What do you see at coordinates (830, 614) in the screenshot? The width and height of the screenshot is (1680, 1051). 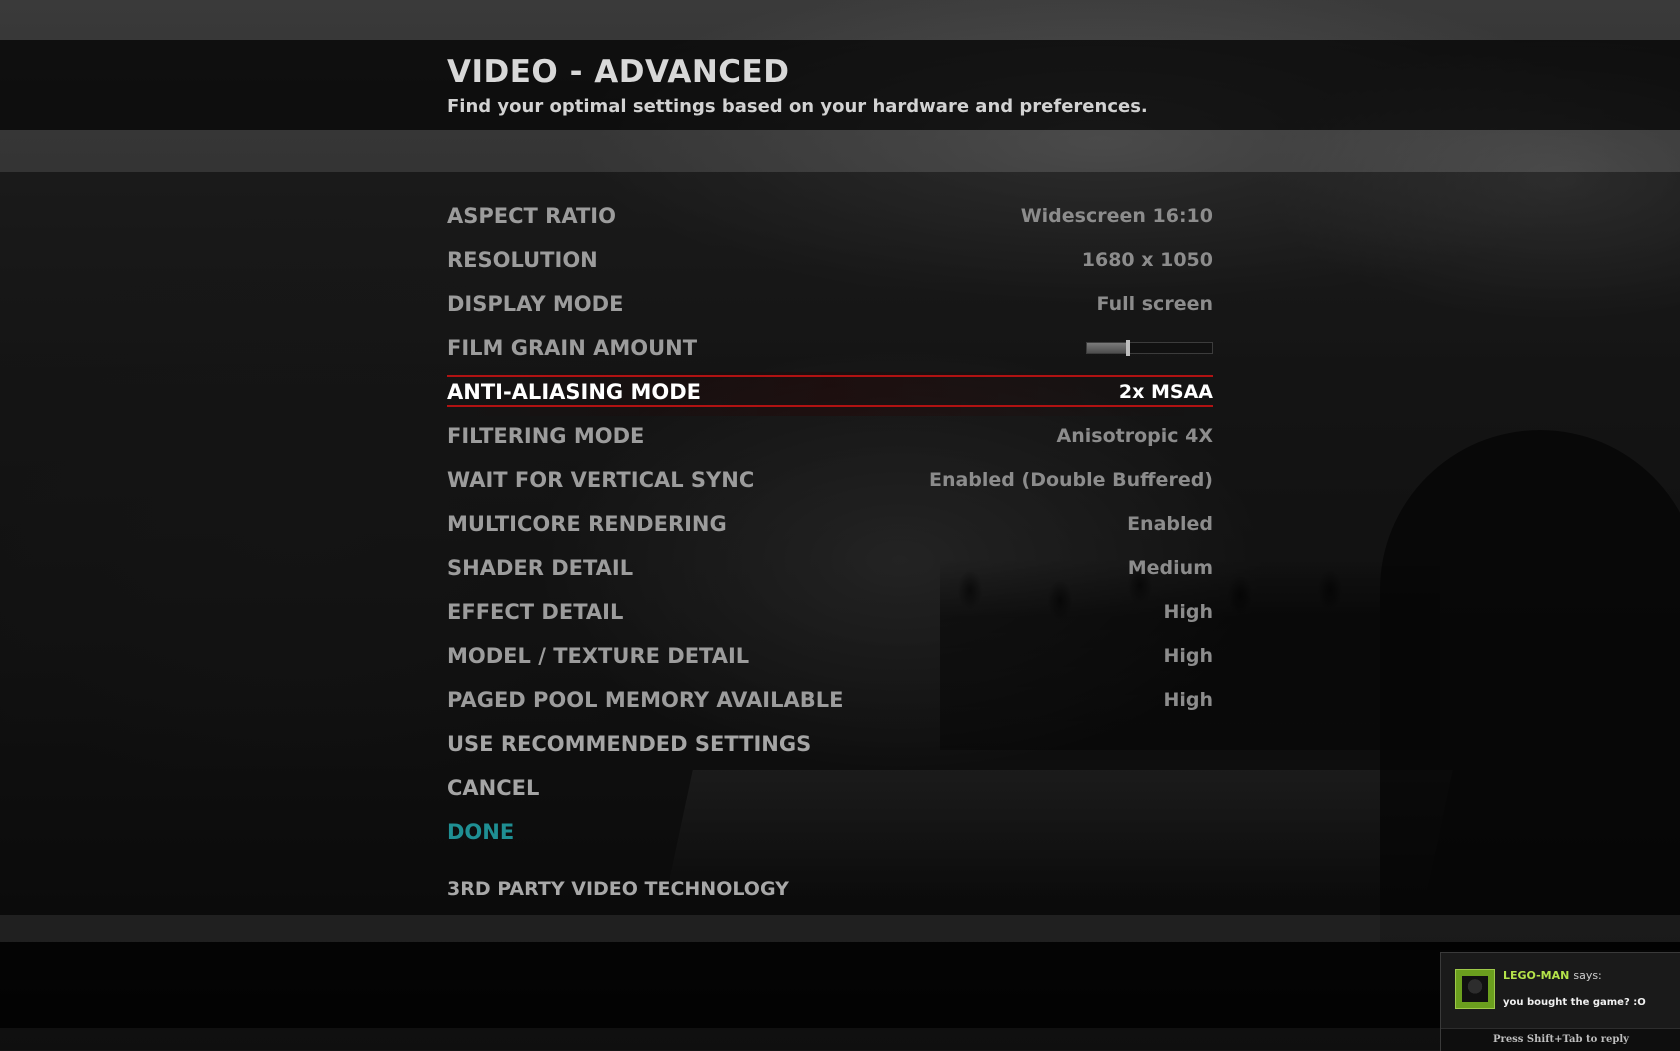 I see `setting-effect-detail: EFFECT DETAIL High` at bounding box center [830, 614].